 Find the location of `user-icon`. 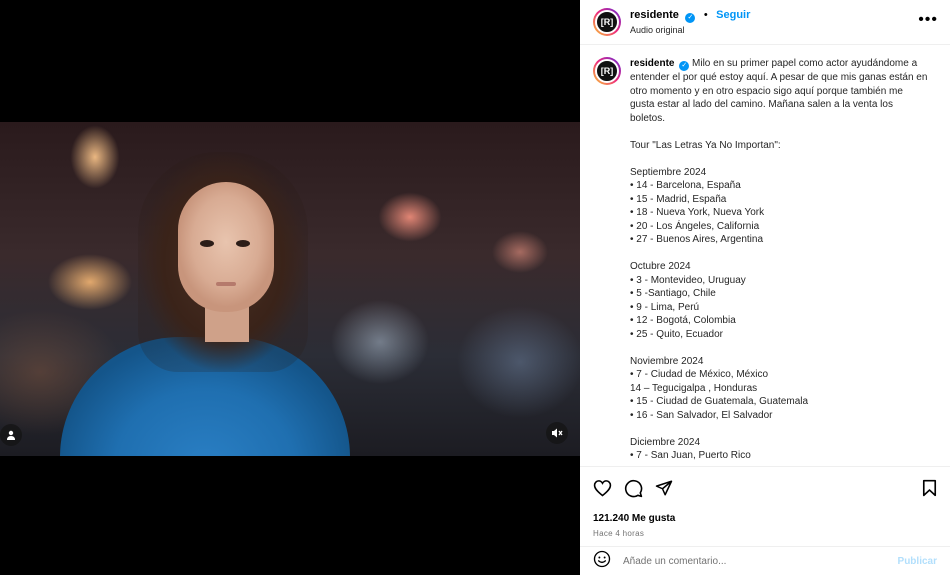

user-icon is located at coordinates (11, 435).